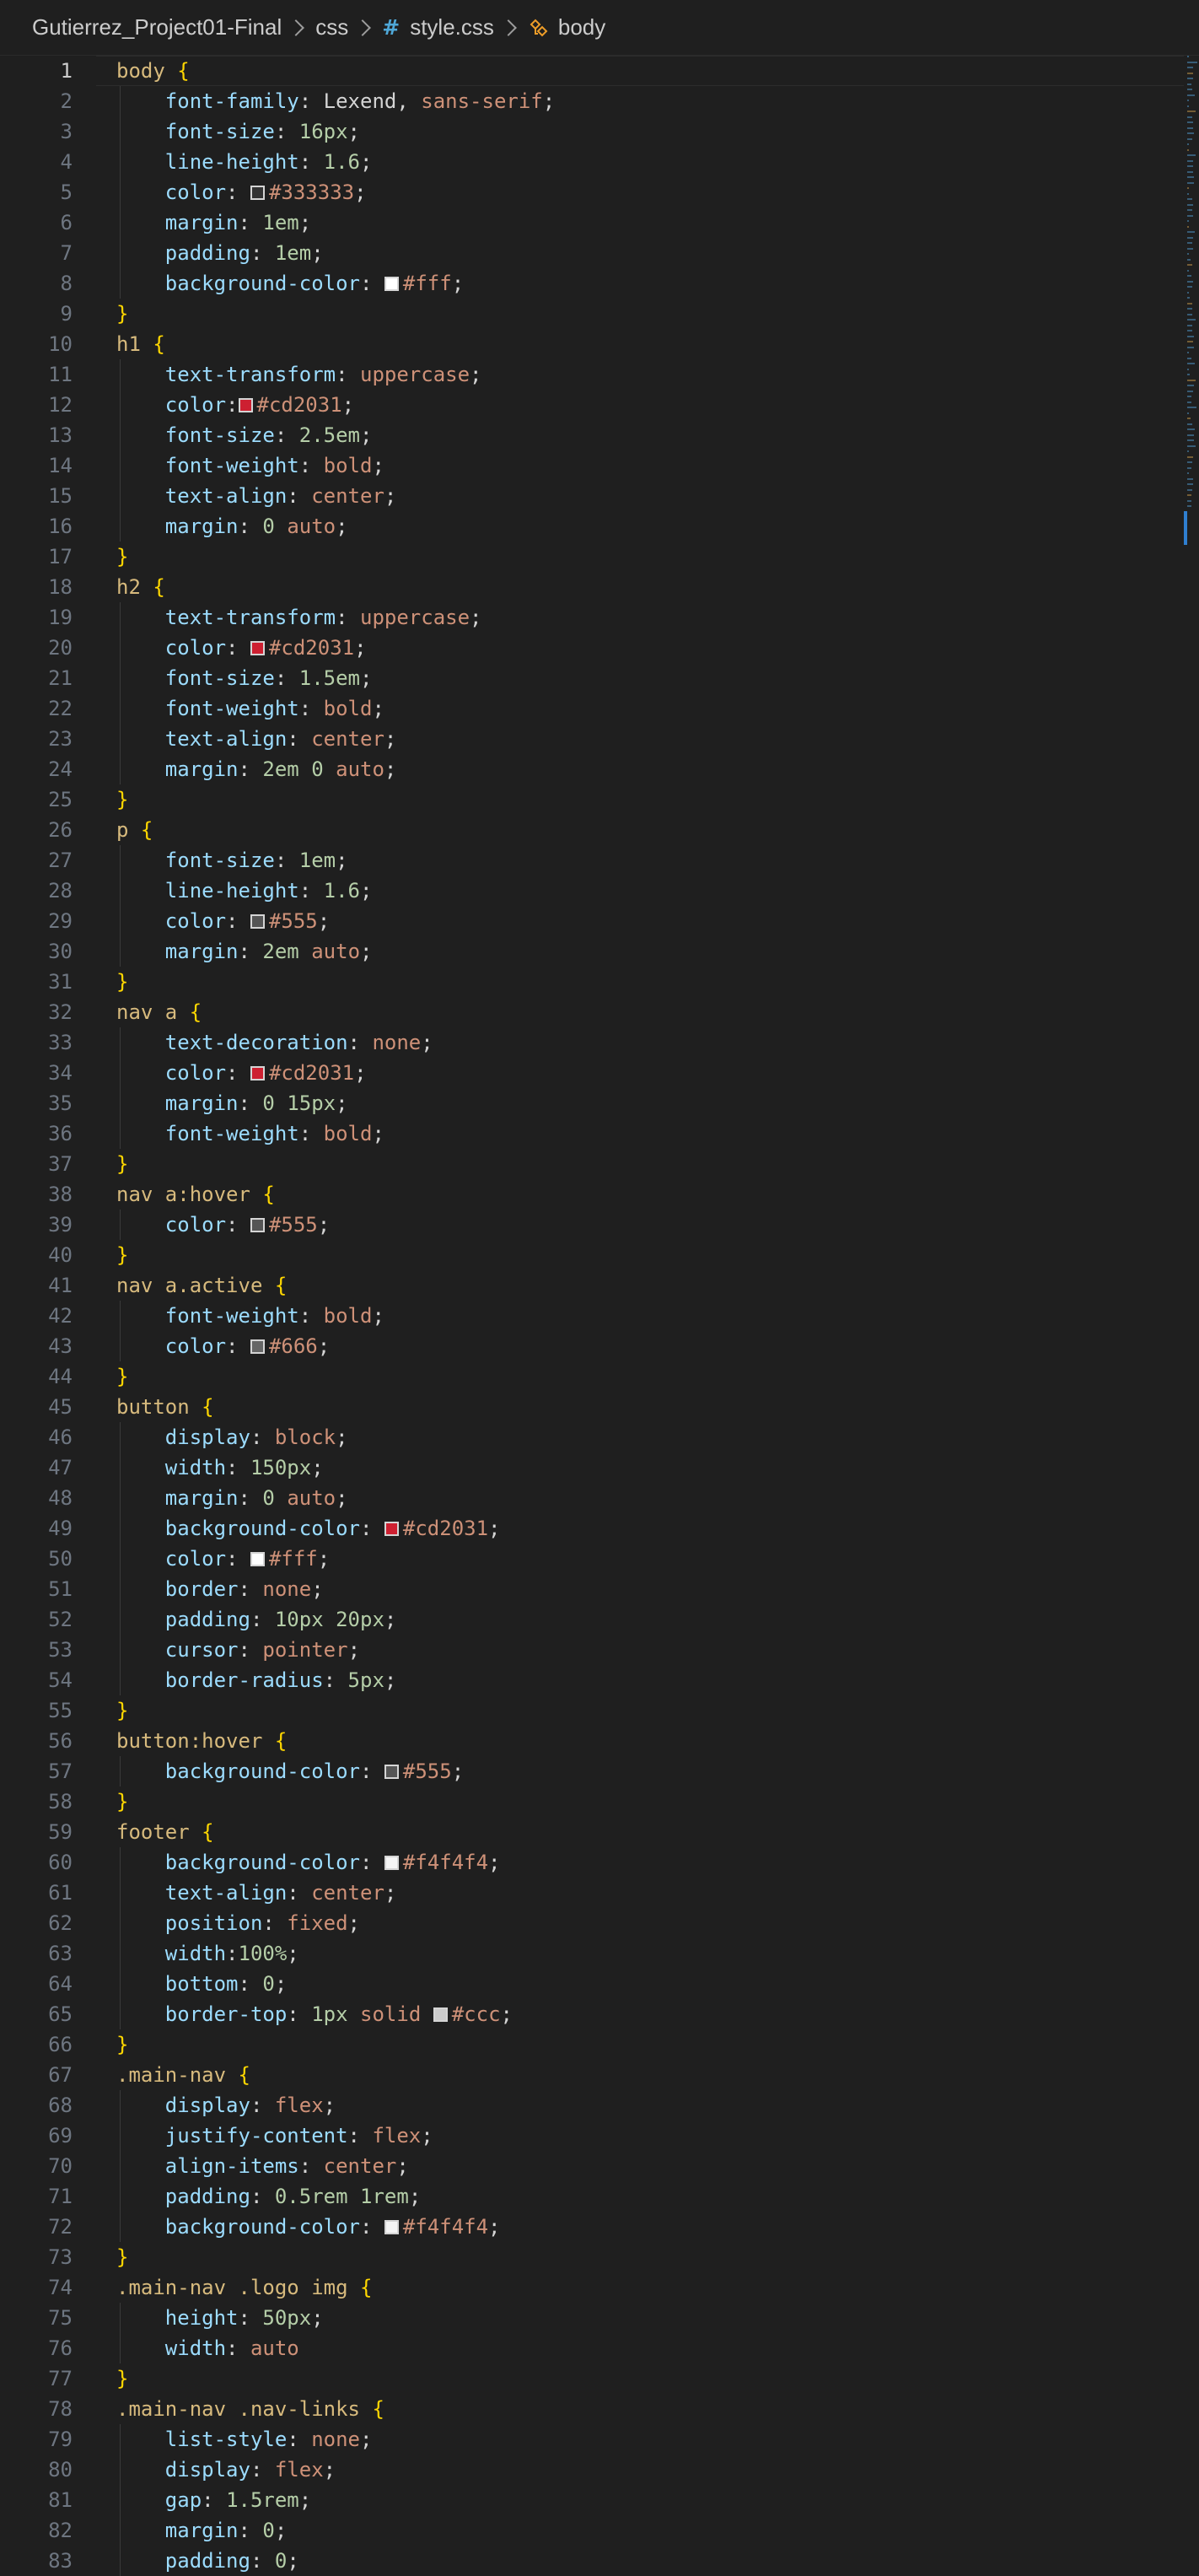  I want to click on code-line: nav a:hover {, so click(647, 1194).